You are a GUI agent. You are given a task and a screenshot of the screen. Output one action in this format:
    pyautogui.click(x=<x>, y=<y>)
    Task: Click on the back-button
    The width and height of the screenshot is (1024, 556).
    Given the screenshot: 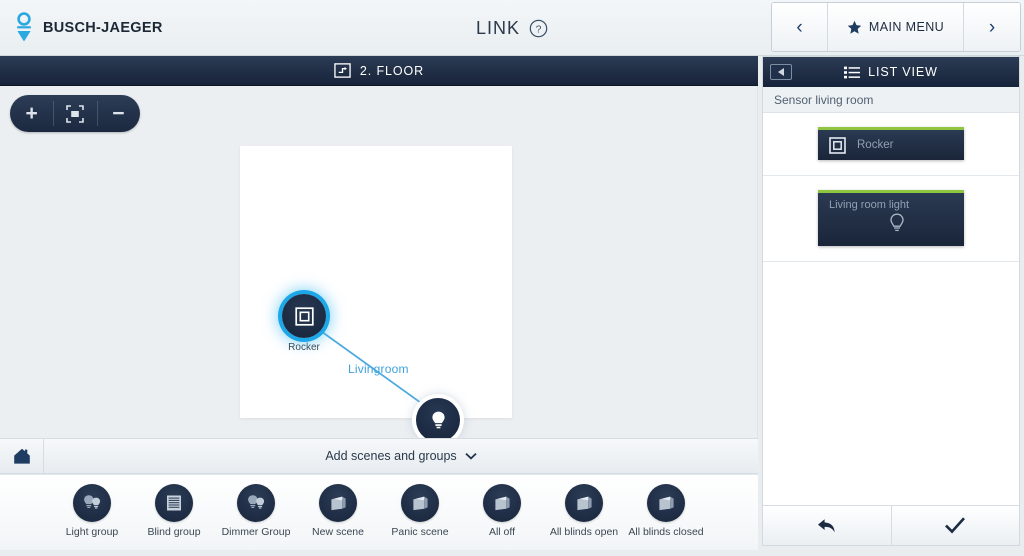 What is the action you would take?
    pyautogui.click(x=827, y=525)
    